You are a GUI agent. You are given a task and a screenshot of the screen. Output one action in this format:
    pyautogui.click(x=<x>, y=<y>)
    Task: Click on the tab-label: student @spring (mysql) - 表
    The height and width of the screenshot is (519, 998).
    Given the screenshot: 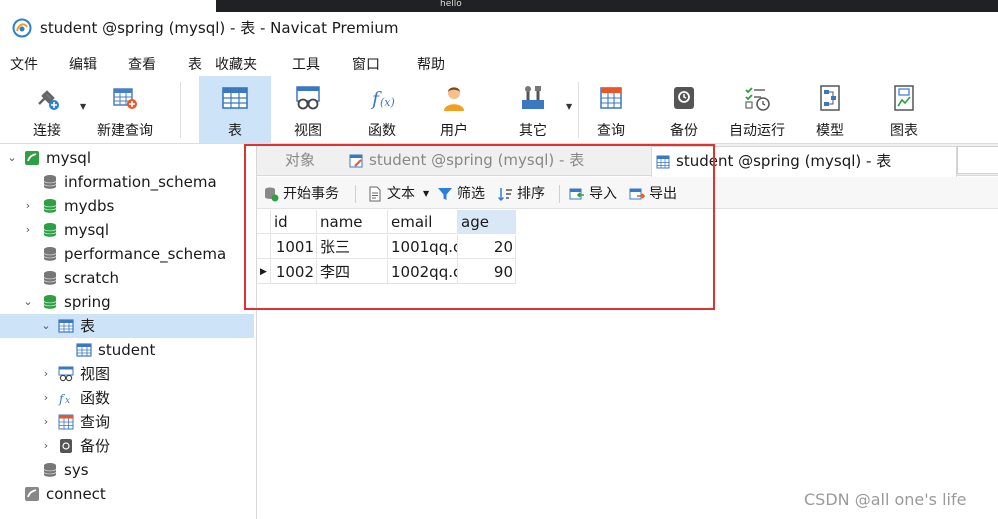 What is the action you would take?
    pyautogui.click(x=477, y=160)
    